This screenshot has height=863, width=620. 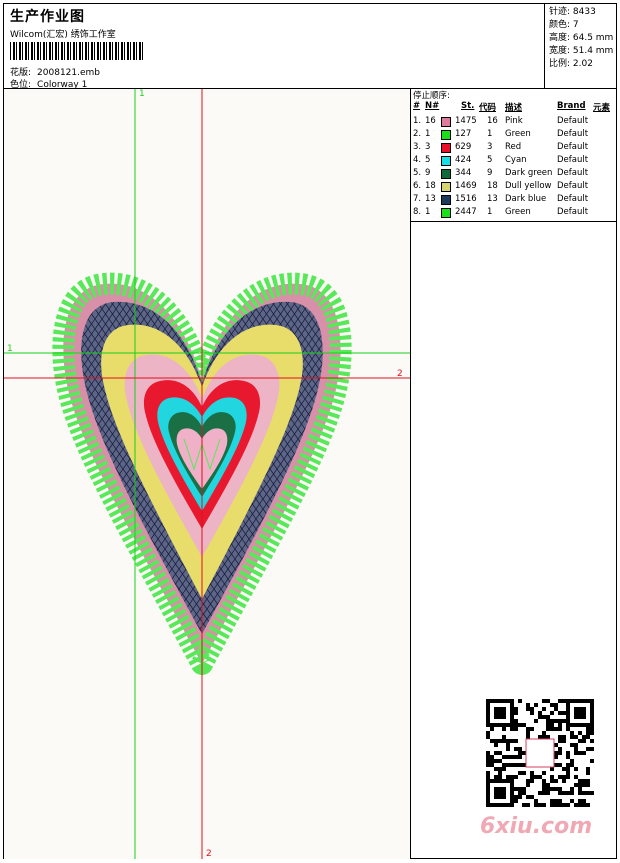 I want to click on legend-divider, so click(x=514, y=221).